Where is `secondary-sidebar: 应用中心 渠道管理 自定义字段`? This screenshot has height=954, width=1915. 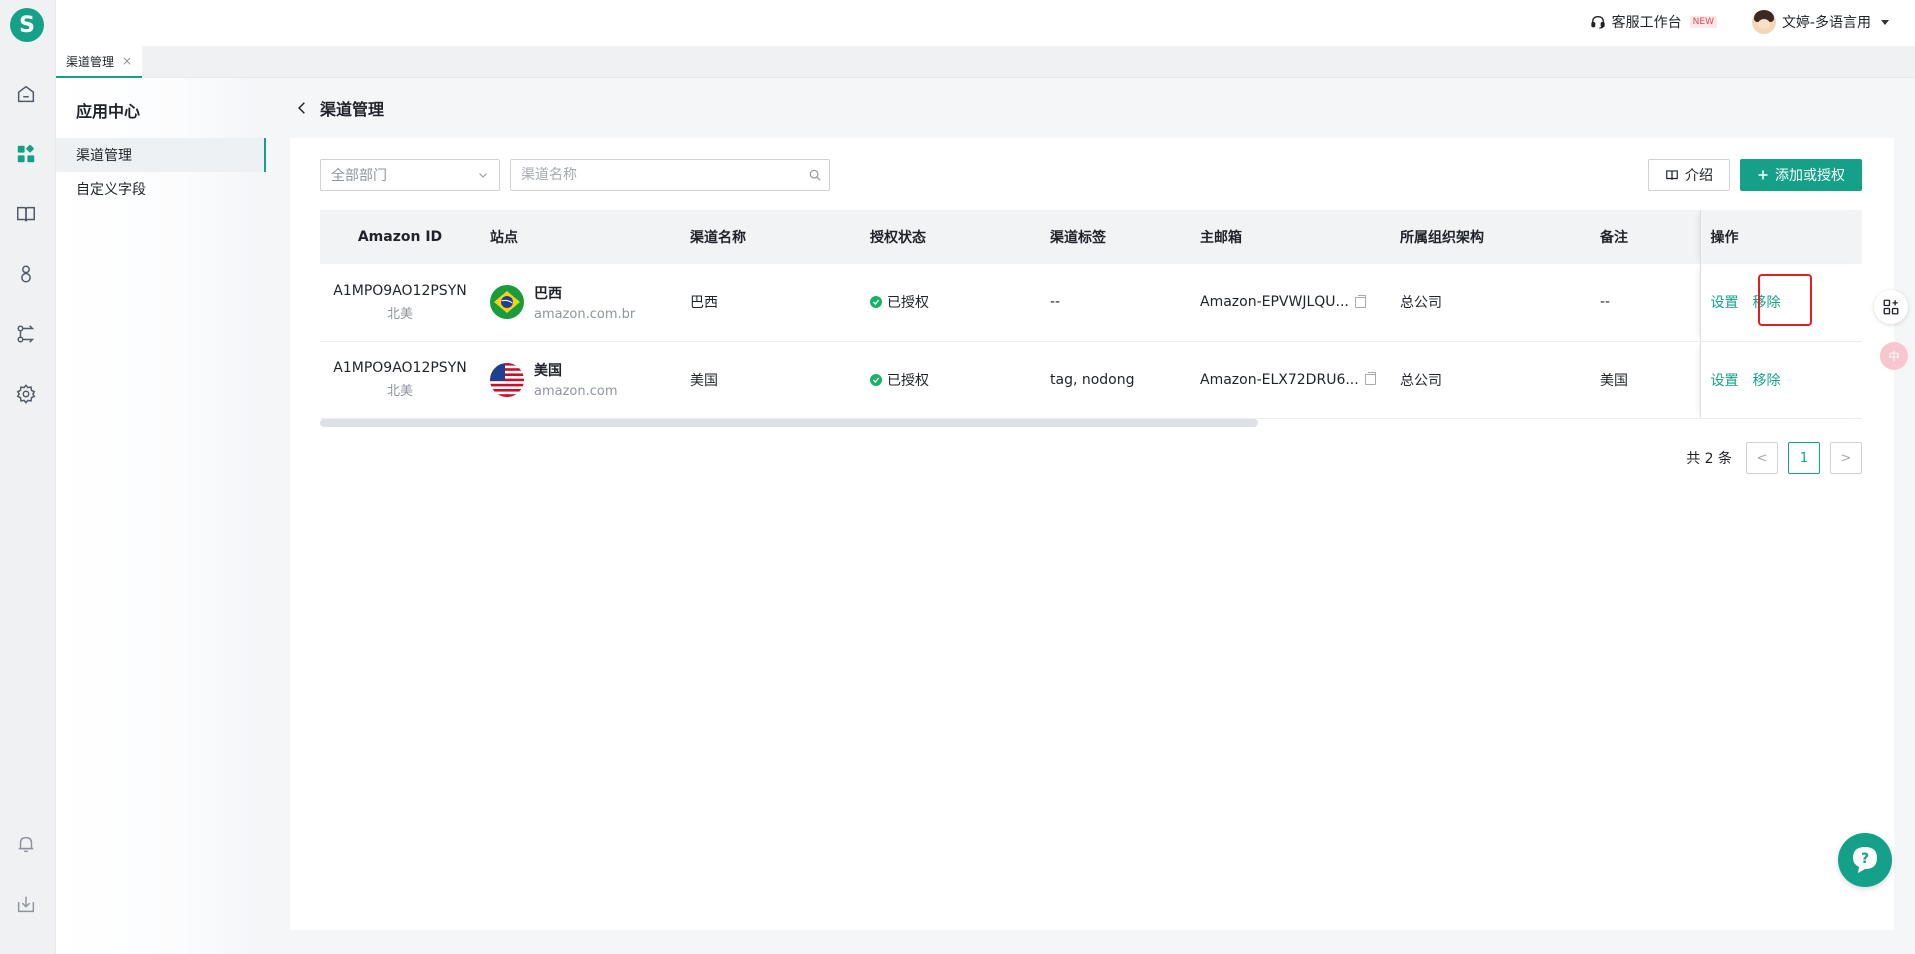
secondary-sidebar: 应用中心 渠道管理 自定义字段 is located at coordinates (161, 516).